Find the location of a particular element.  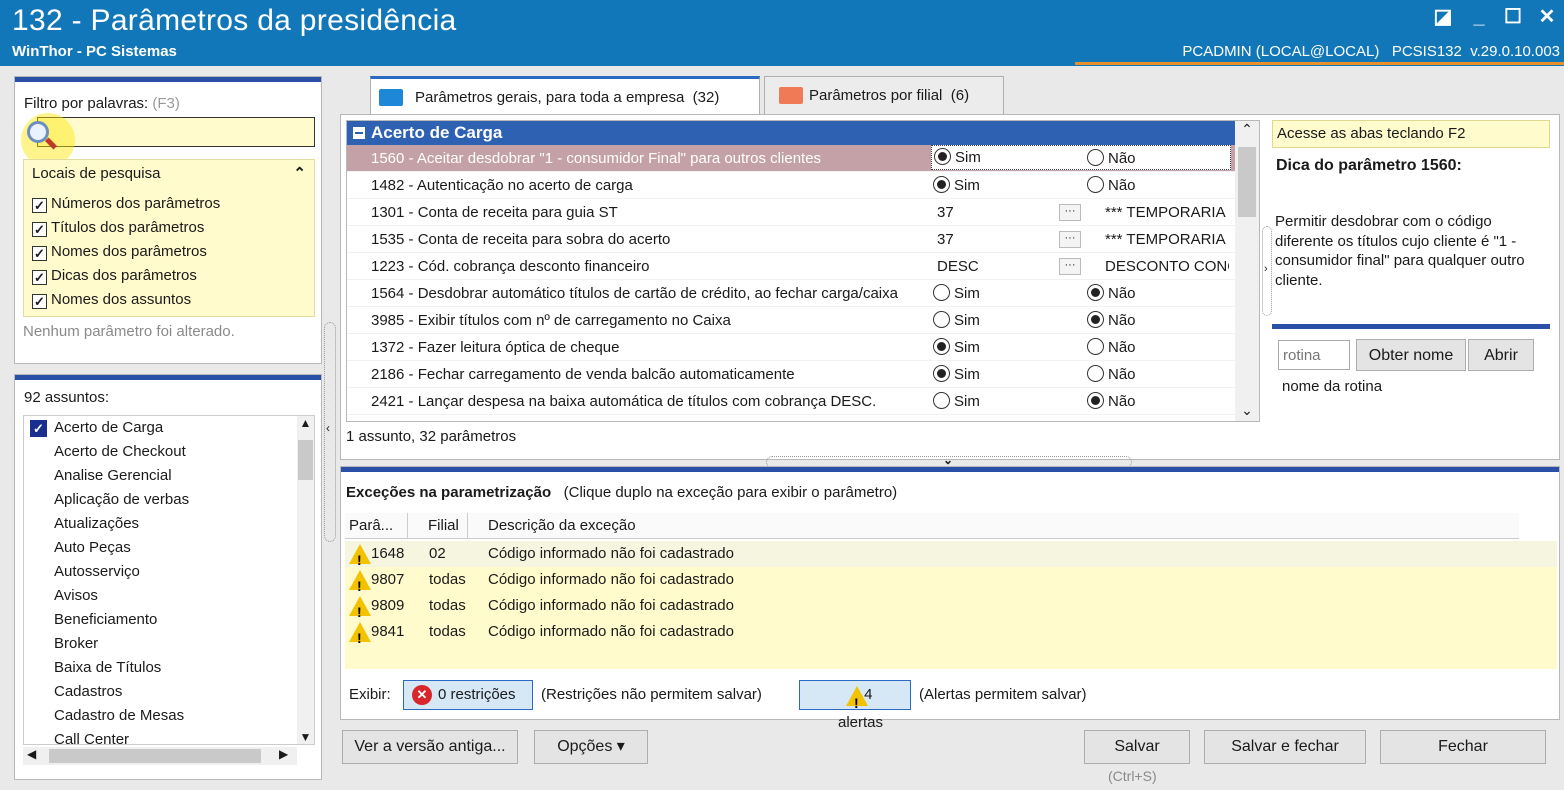

col-filial: Filial is located at coordinates (433, 526).